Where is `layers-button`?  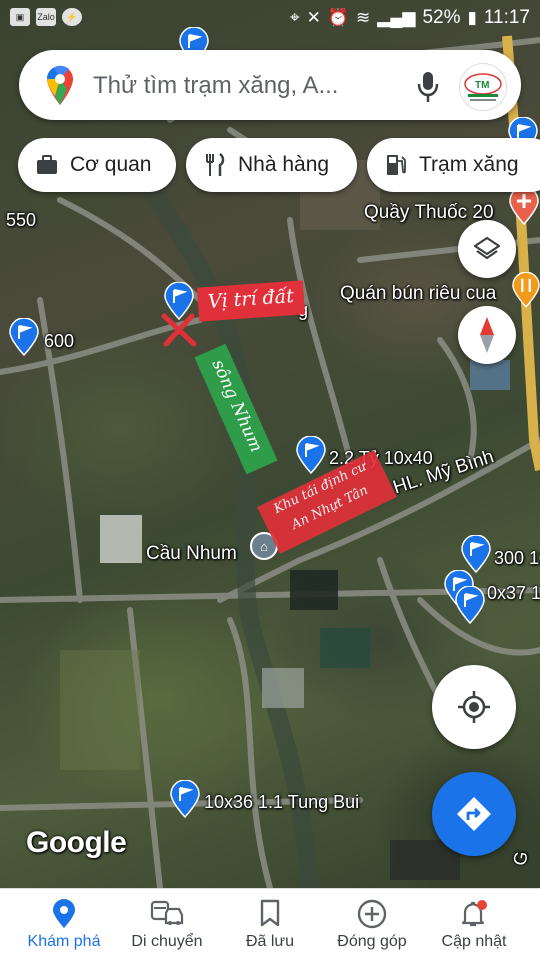 layers-button is located at coordinates (487, 249).